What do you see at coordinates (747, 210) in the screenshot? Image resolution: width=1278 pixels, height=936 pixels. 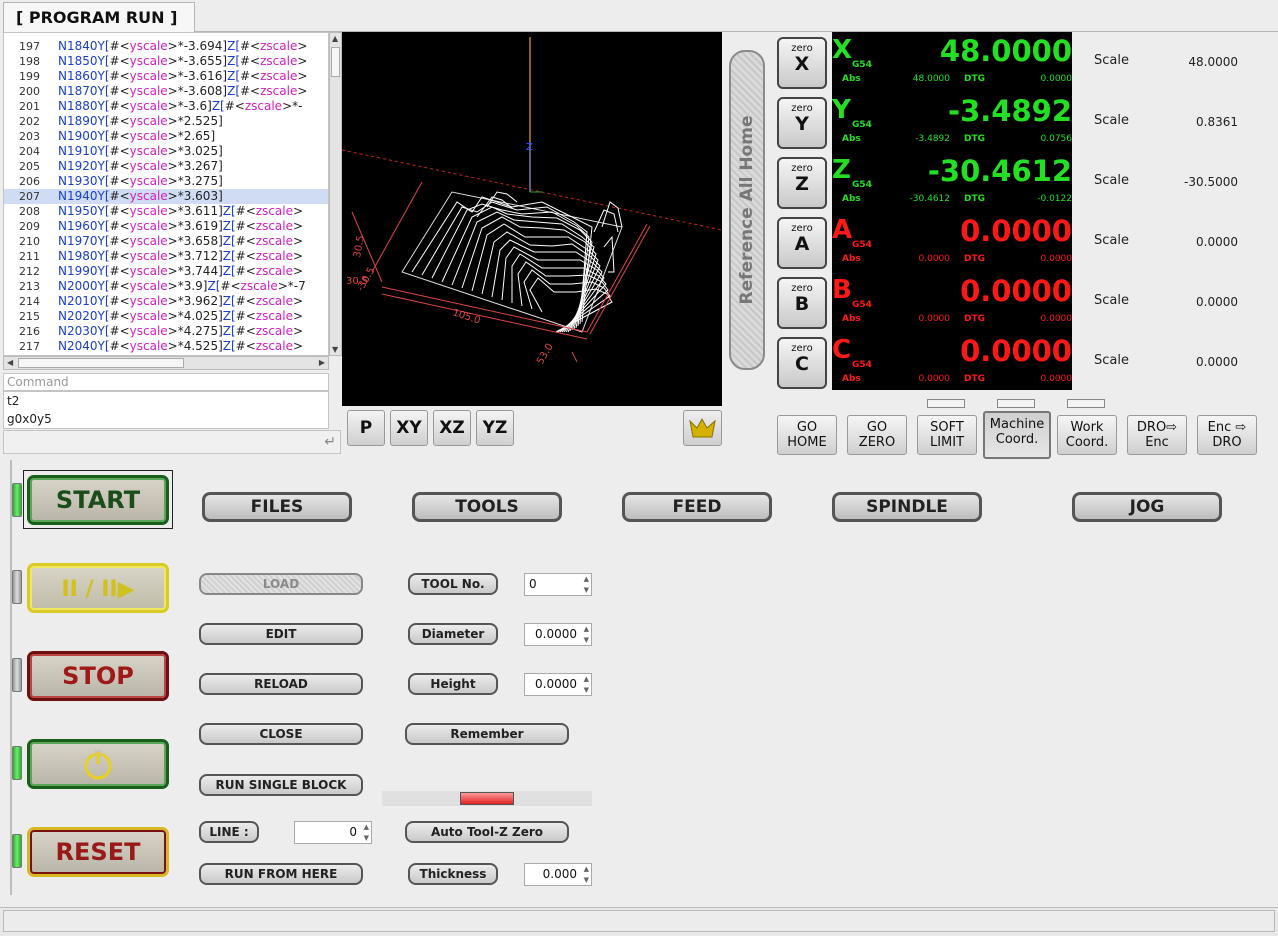 I see `reference-all-home-button: Reference All Home` at bounding box center [747, 210].